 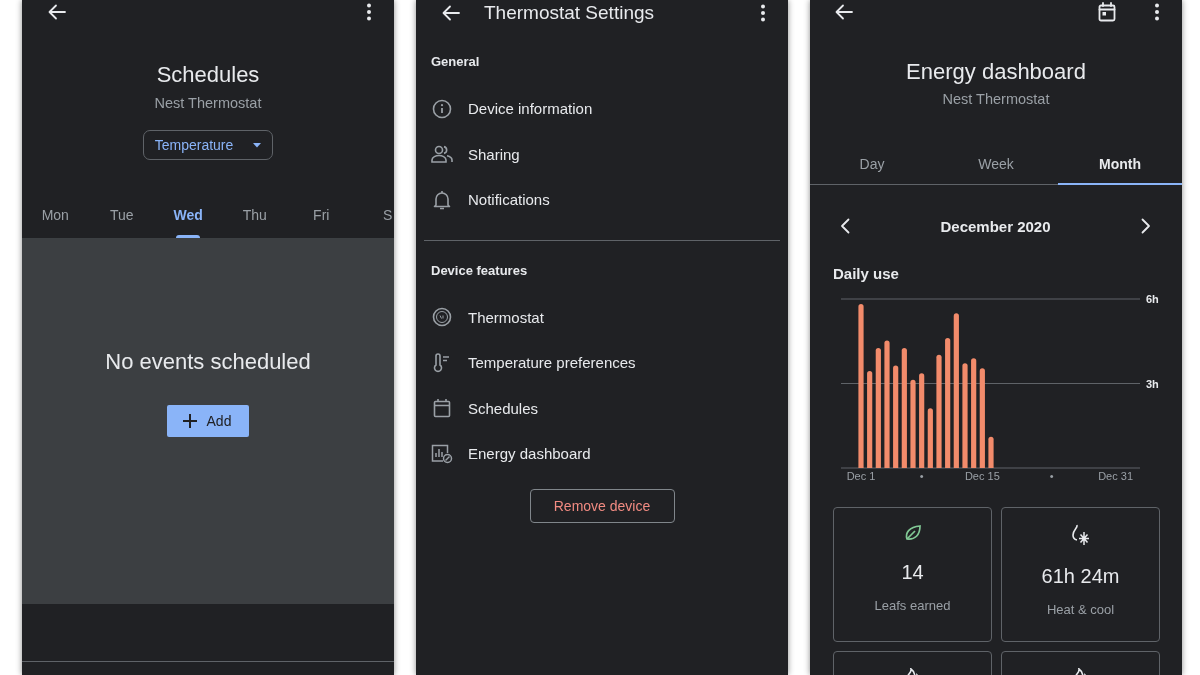 What do you see at coordinates (442, 362) in the screenshot?
I see `thermometer-icon` at bounding box center [442, 362].